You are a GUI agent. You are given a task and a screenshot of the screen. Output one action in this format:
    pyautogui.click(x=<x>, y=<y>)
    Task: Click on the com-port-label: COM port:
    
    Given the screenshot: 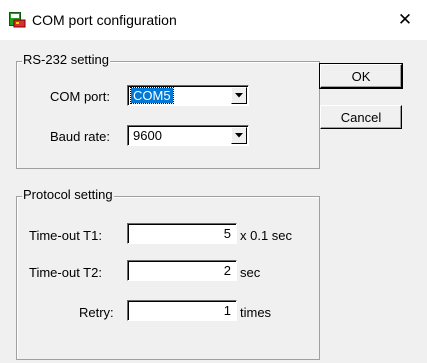 What is the action you would take?
    pyautogui.click(x=80, y=96)
    